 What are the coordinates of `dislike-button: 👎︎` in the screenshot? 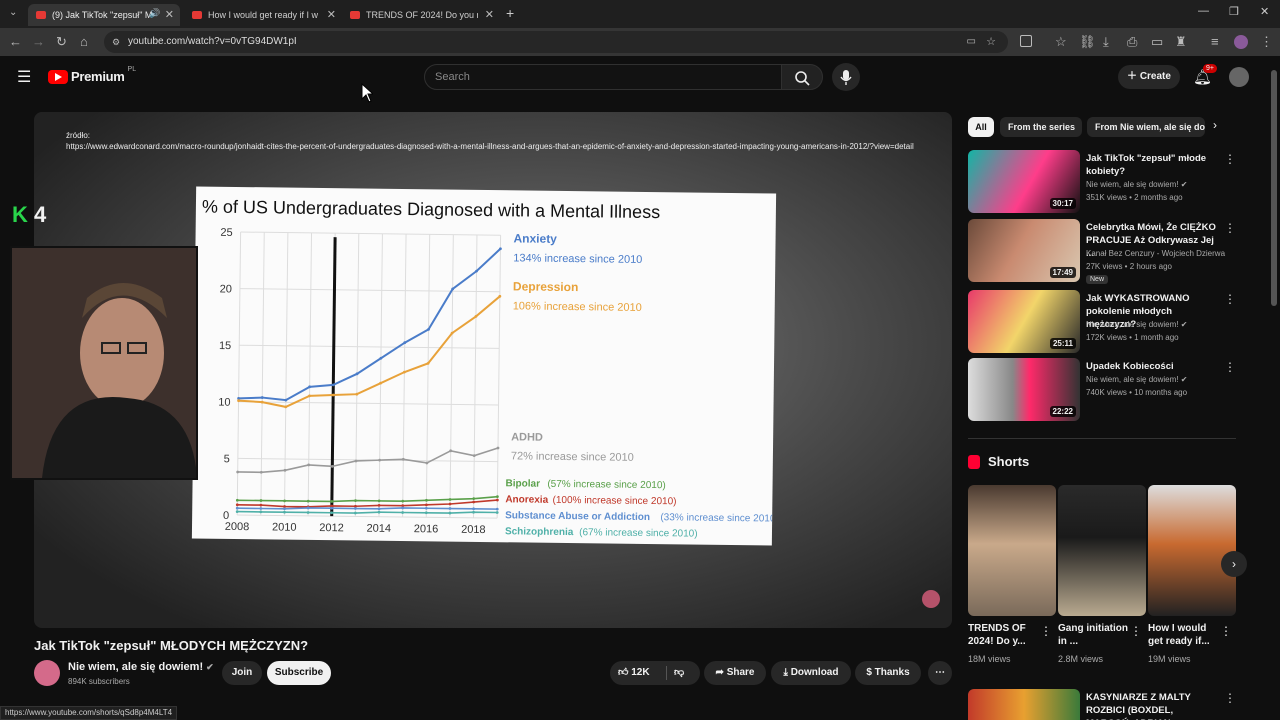 It's located at (679, 673).